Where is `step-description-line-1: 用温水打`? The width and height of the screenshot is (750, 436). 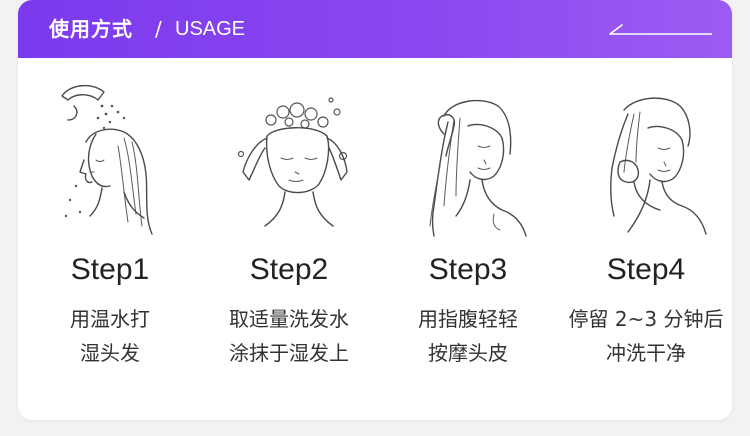
step-description-line-1: 用温水打 is located at coordinates (110, 319).